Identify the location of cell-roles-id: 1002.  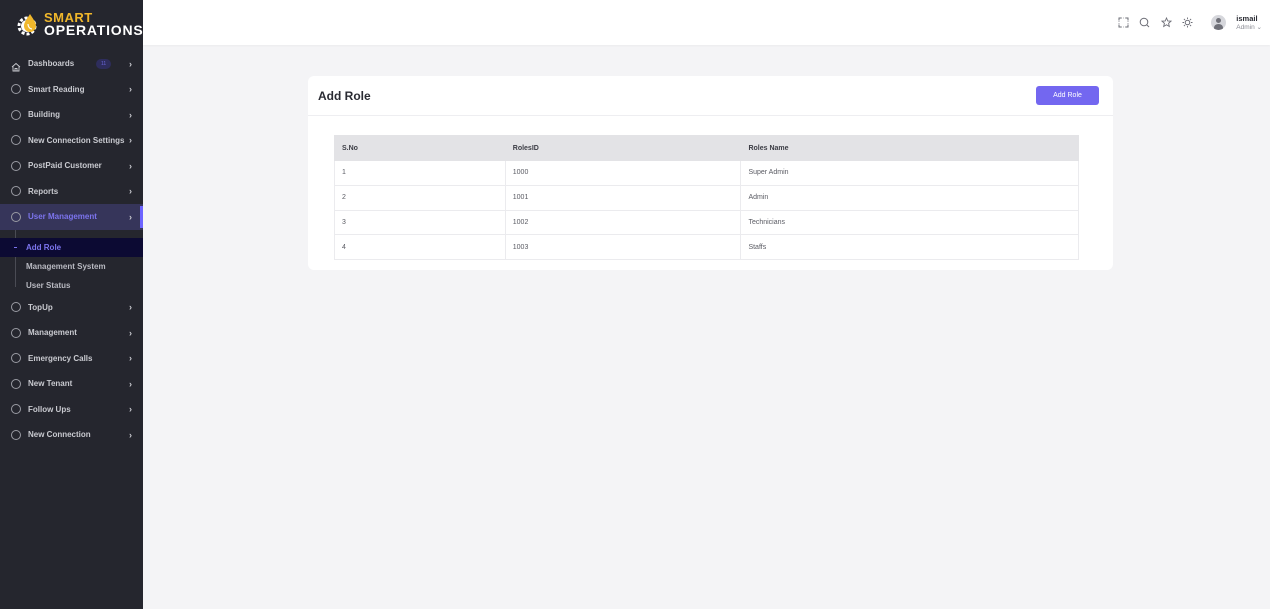
(623, 222).